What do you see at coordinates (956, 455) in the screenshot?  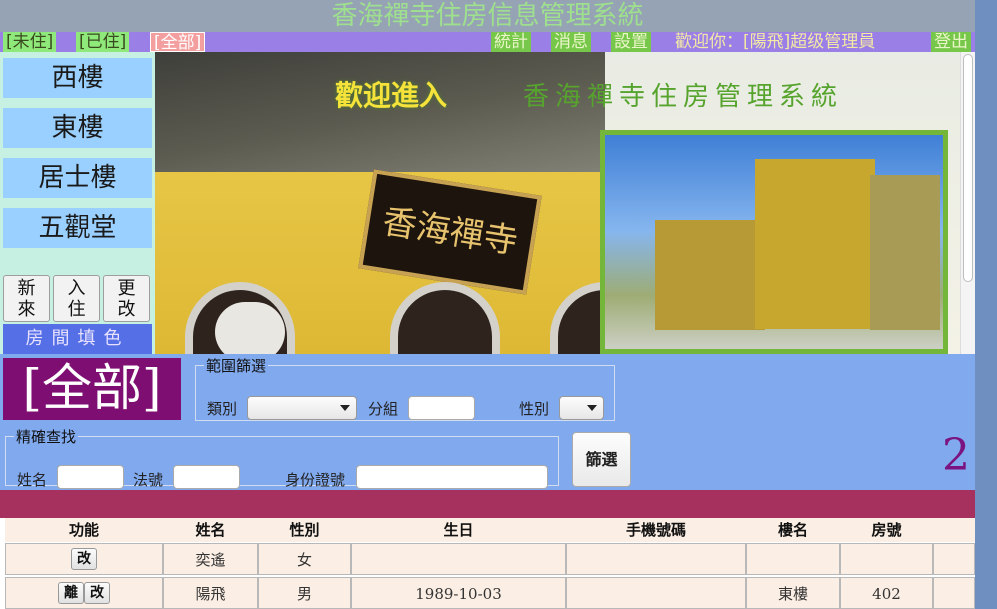 I see `result-count: 2` at bounding box center [956, 455].